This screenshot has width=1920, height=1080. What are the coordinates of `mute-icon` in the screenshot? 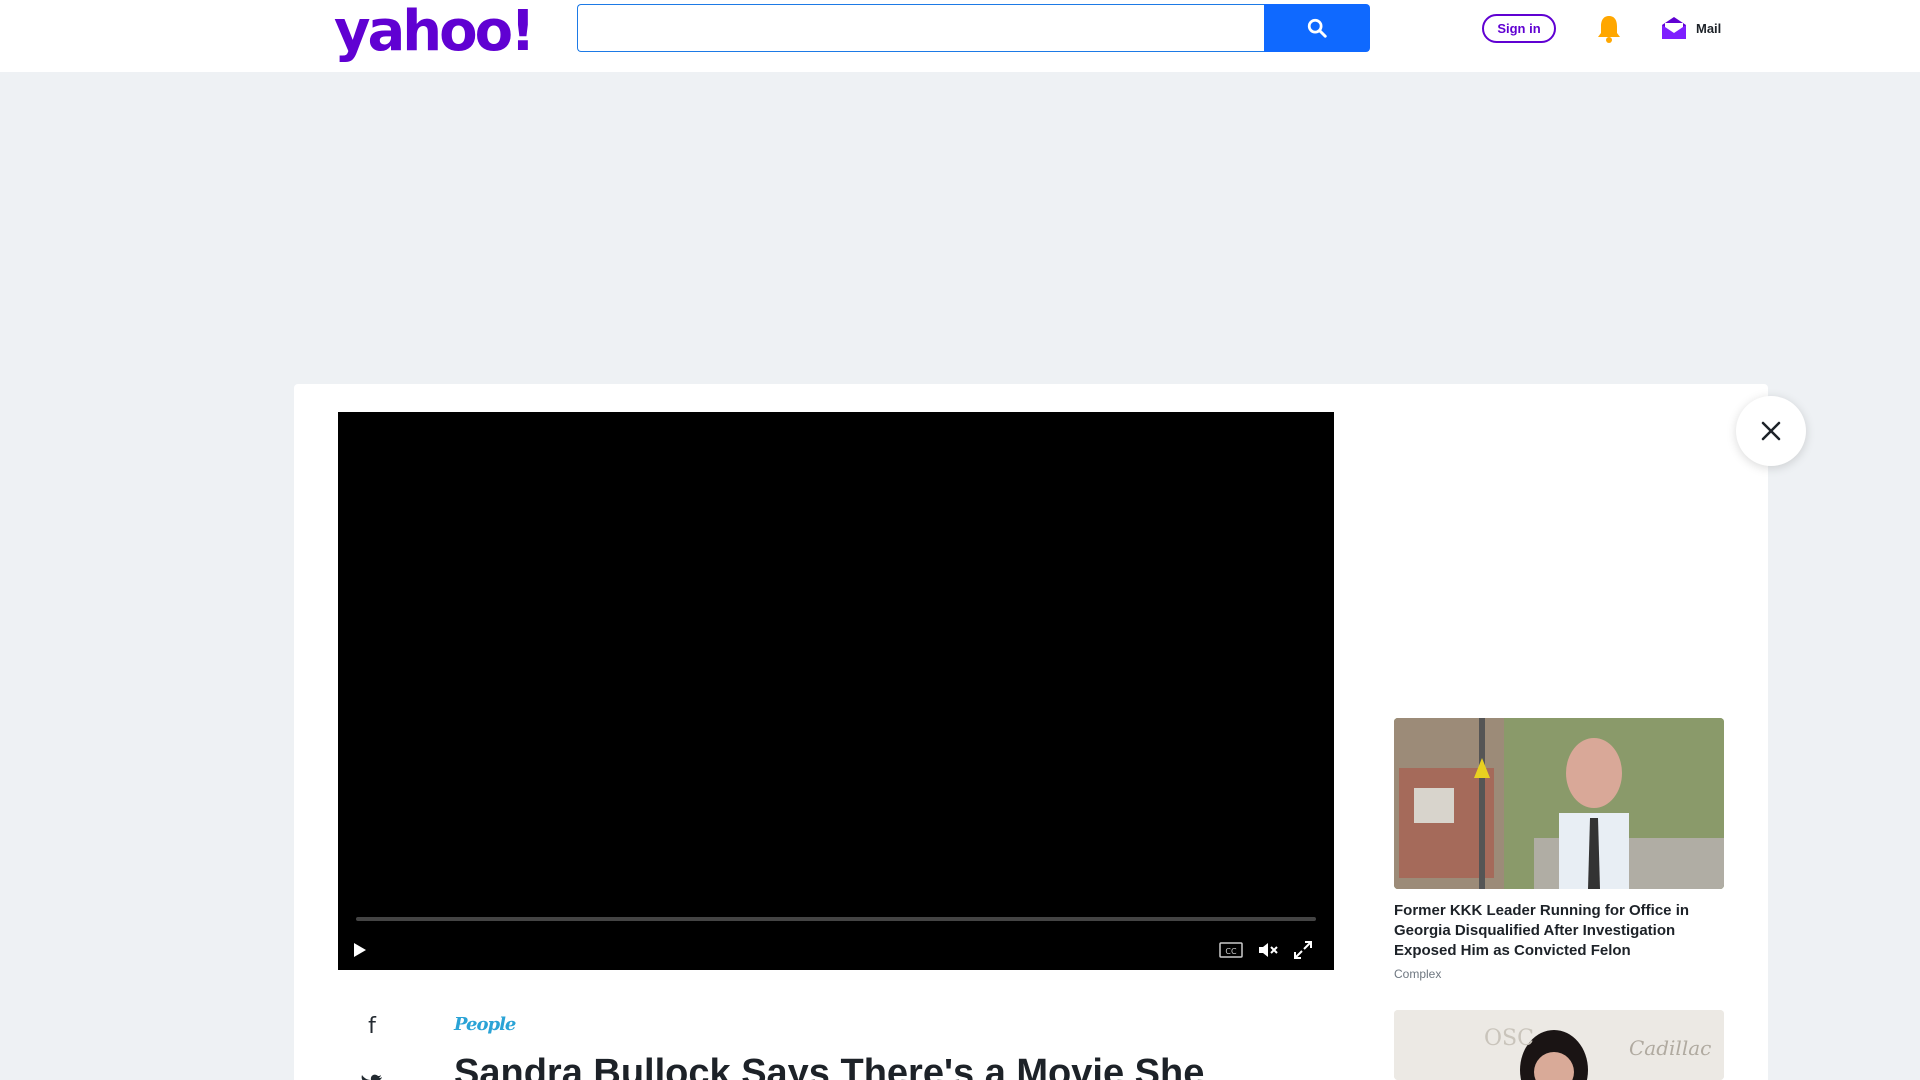 It's located at (1268, 950).